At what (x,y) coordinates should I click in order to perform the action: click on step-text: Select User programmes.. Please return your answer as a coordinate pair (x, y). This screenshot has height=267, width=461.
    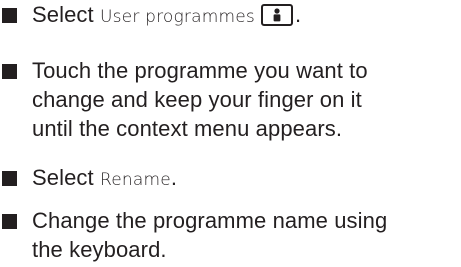
    Looking at the image, I should click on (166, 16).